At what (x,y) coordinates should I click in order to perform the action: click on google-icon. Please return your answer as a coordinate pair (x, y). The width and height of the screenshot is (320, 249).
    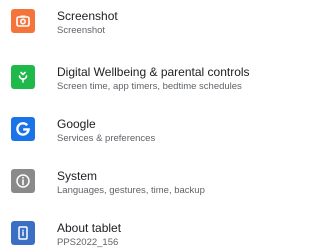
    Looking at the image, I should click on (23, 129).